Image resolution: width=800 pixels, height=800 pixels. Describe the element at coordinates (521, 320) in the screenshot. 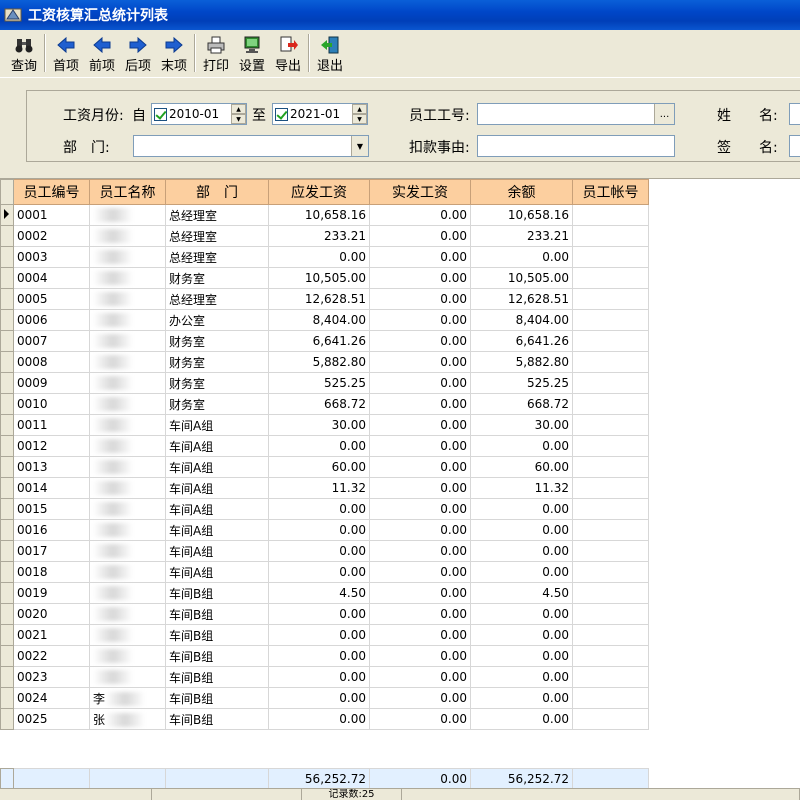

I see `cell-balance: 8,404.00` at that location.